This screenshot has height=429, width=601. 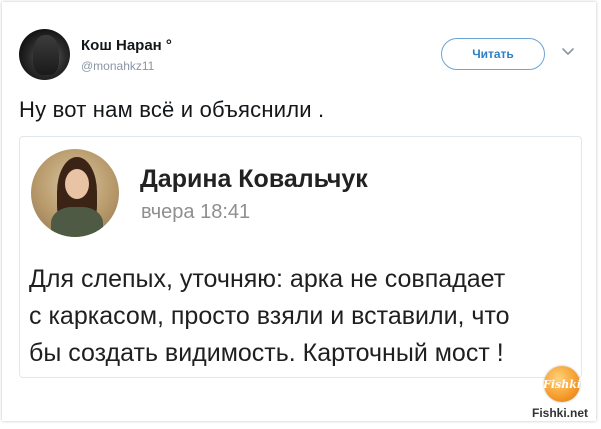 I want to click on embedded-timestamp: вчера 18:41, so click(x=196, y=212).